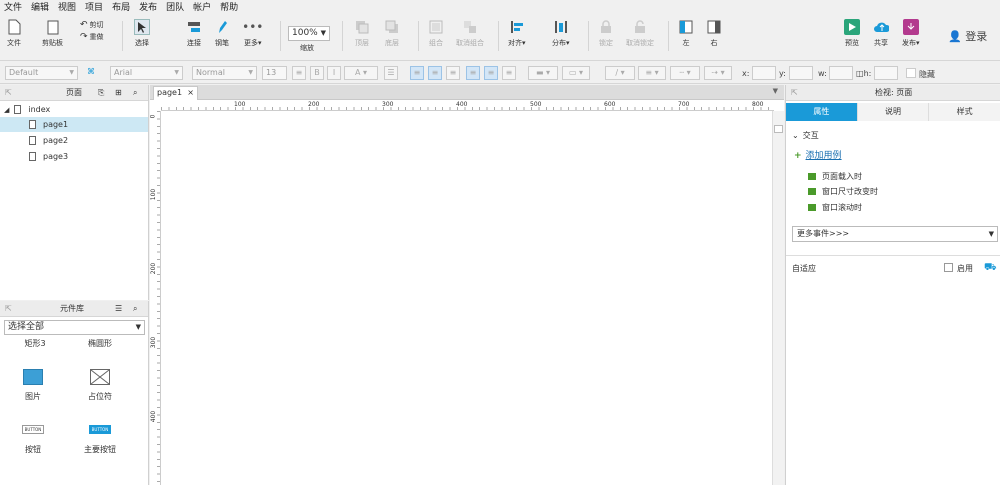  What do you see at coordinates (640, 33) in the screenshot?
I see `unlock-button: 取消锁定` at bounding box center [640, 33].